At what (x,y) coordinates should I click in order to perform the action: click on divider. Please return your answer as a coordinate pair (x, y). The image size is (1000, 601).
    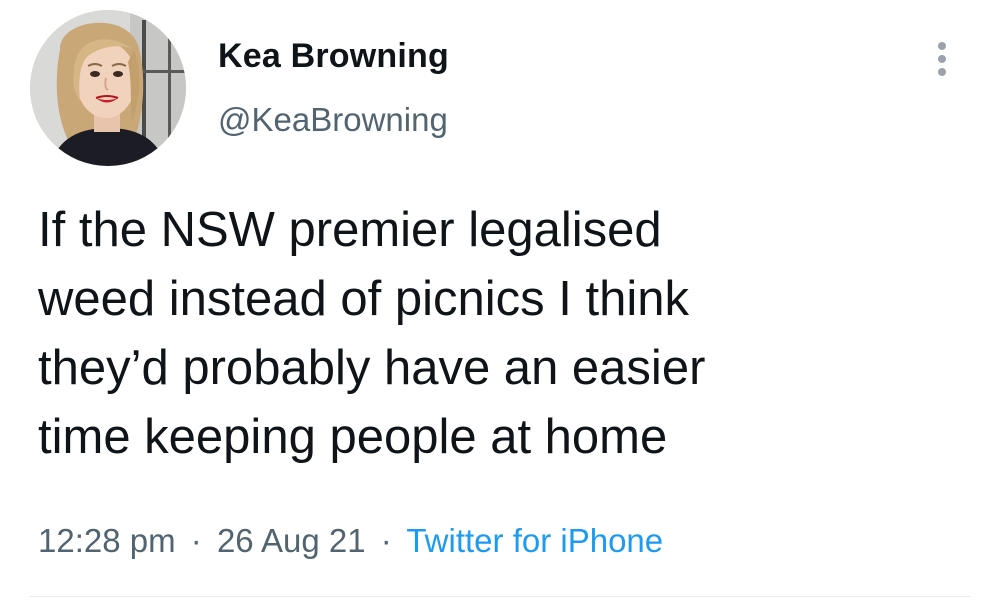
    Looking at the image, I should click on (500, 596).